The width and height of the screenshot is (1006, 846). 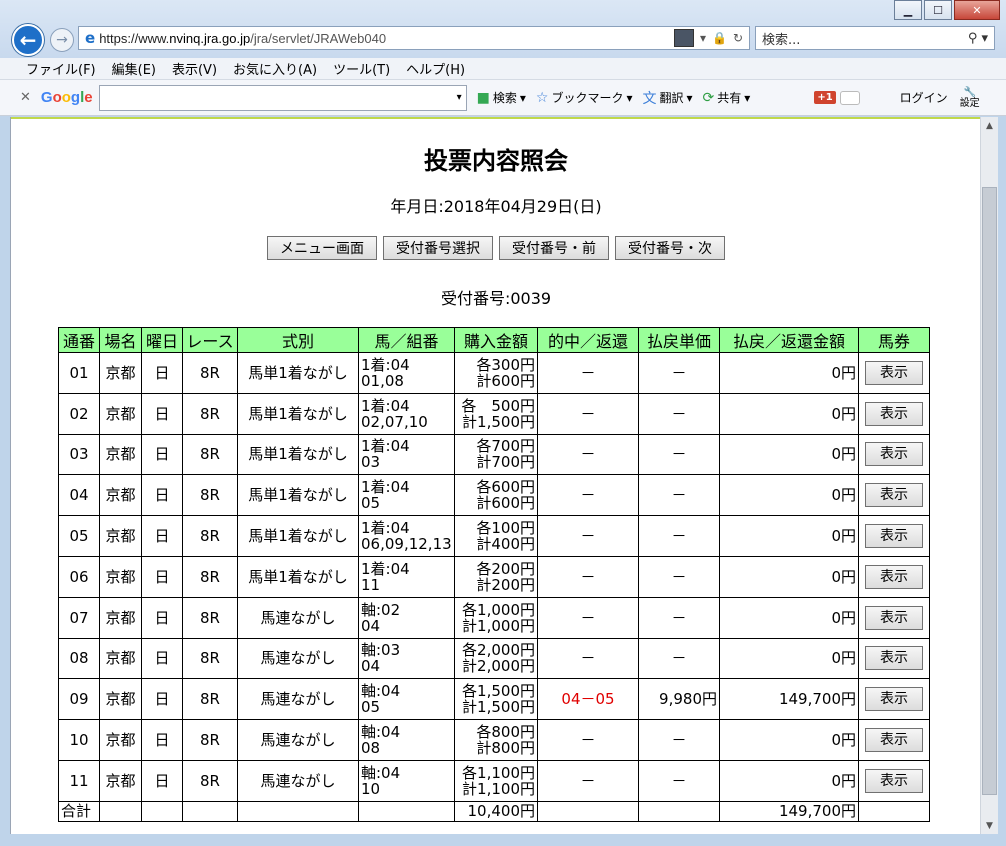 I want to click on cell-amount: 各800円 計800円, so click(x=496, y=740).